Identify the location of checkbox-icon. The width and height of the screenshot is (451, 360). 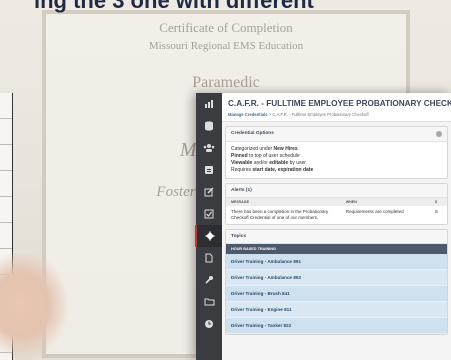
(209, 214).